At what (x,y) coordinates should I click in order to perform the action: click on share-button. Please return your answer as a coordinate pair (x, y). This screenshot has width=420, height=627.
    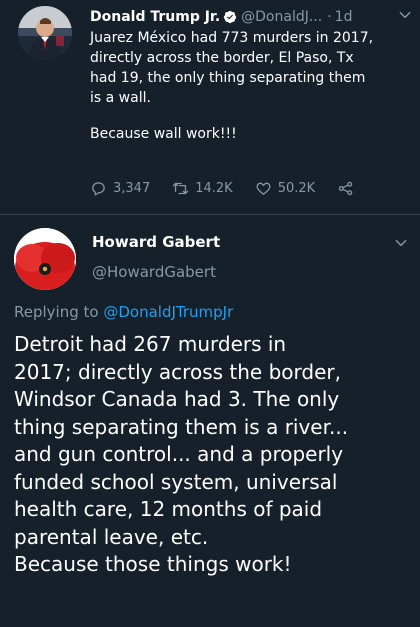
    Looking at the image, I should click on (348, 188).